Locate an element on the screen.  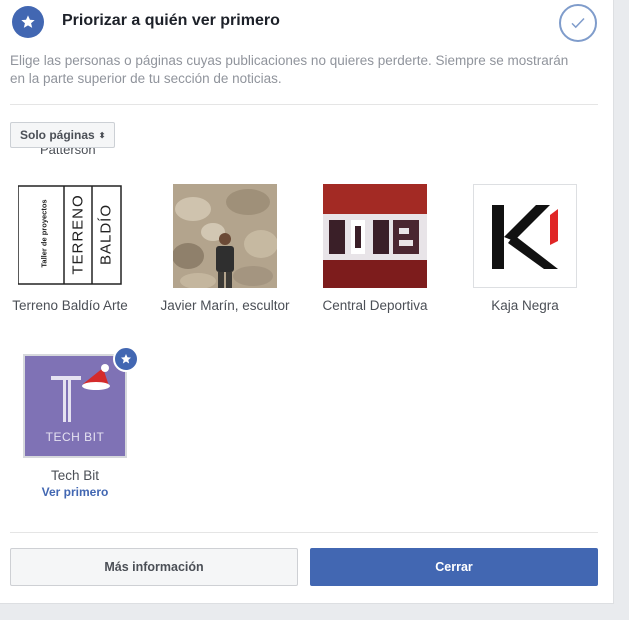
page-name: Kaja Negra is located at coordinates (525, 305).